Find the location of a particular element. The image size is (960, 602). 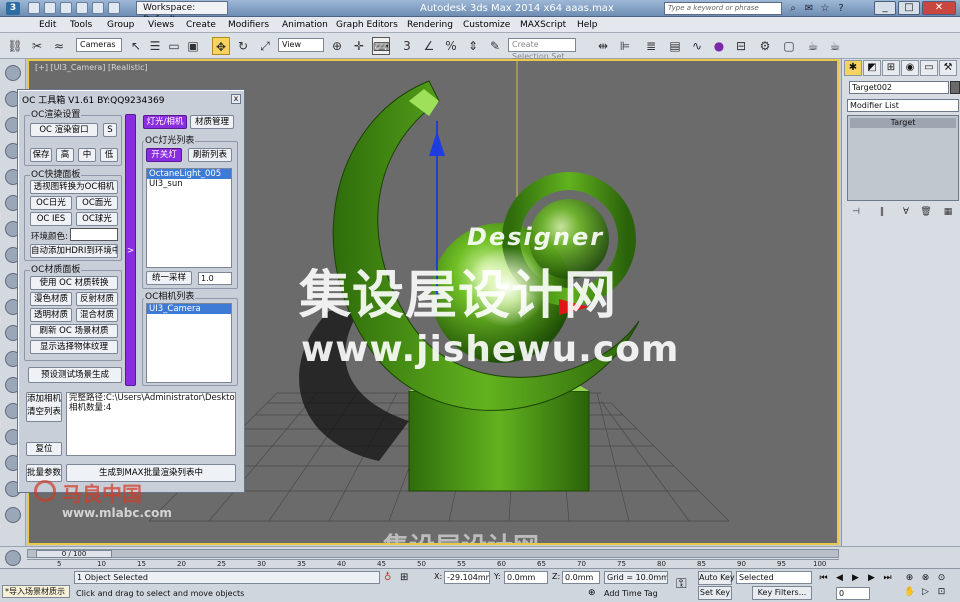

oc-render-window-button: OC 渲染窗口 is located at coordinates (64, 130).